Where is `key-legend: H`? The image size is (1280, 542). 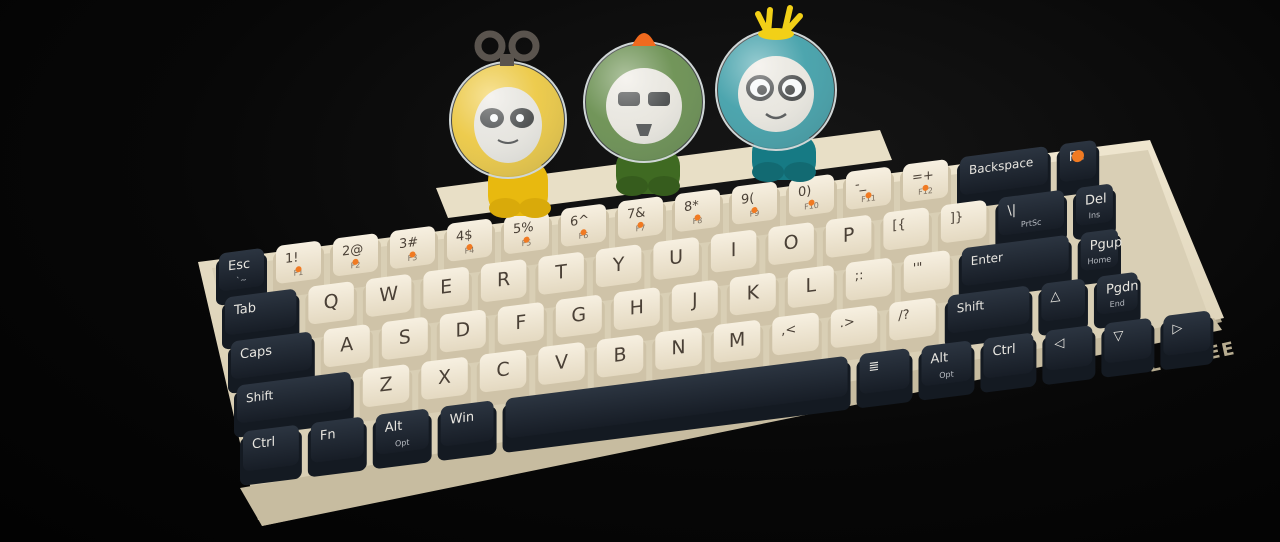
key-legend: H is located at coordinates (637, 308).